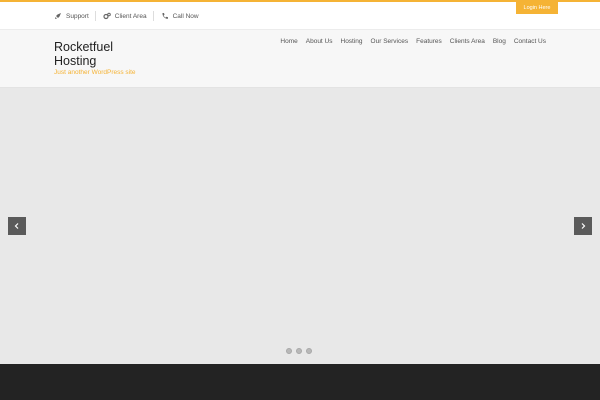 The height and width of the screenshot is (400, 600). Describe the element at coordinates (165, 16) in the screenshot. I see `phone-icon` at that location.